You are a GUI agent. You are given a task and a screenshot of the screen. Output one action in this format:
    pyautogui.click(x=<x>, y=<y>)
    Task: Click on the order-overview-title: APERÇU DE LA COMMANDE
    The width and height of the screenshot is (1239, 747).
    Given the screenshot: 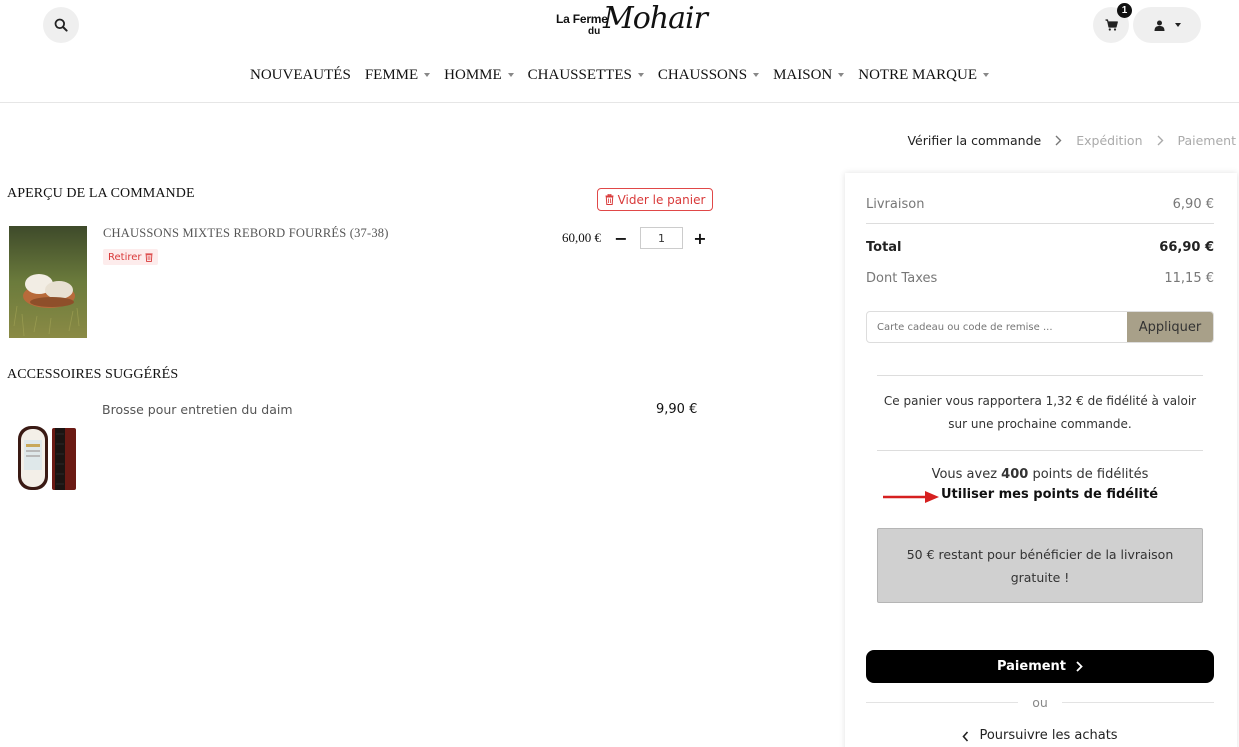 What is the action you would take?
    pyautogui.click(x=101, y=193)
    